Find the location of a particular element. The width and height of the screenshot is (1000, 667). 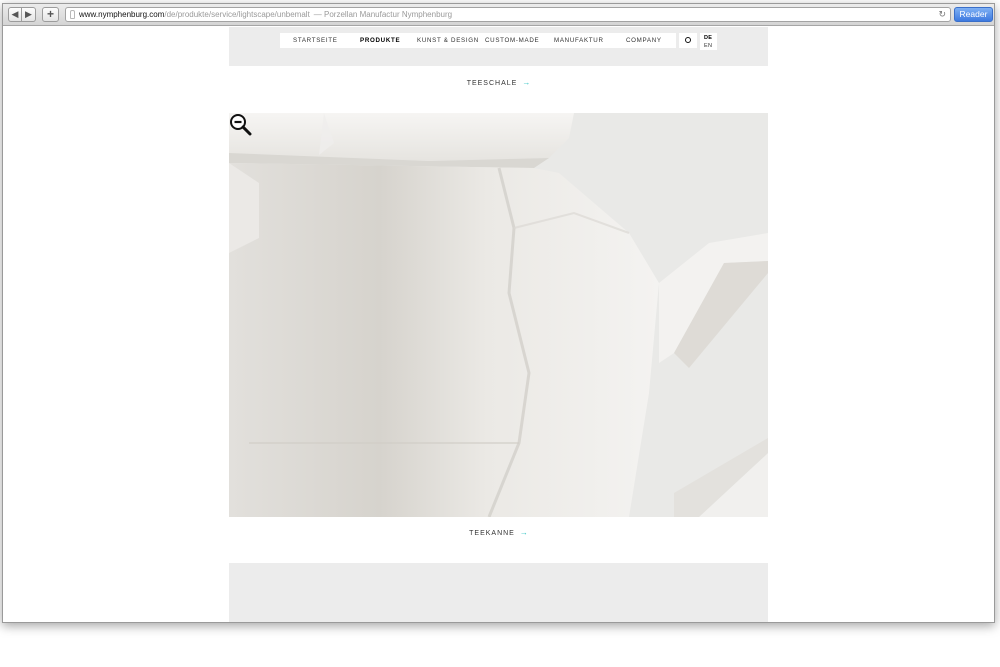

nav-item-company: COMPANY is located at coordinates (644, 40).